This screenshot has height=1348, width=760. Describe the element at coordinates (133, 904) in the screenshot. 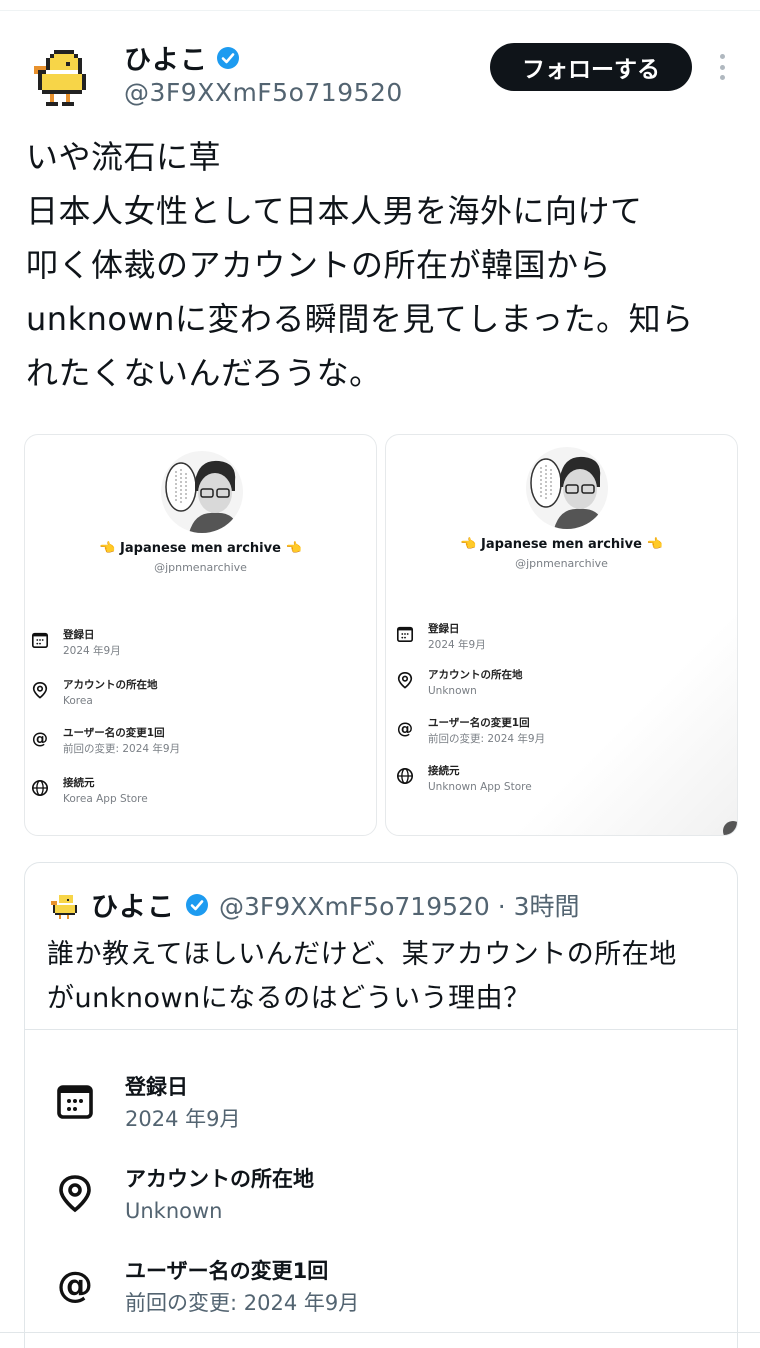

I see `quoted-author-display-name: ひよこ` at that location.